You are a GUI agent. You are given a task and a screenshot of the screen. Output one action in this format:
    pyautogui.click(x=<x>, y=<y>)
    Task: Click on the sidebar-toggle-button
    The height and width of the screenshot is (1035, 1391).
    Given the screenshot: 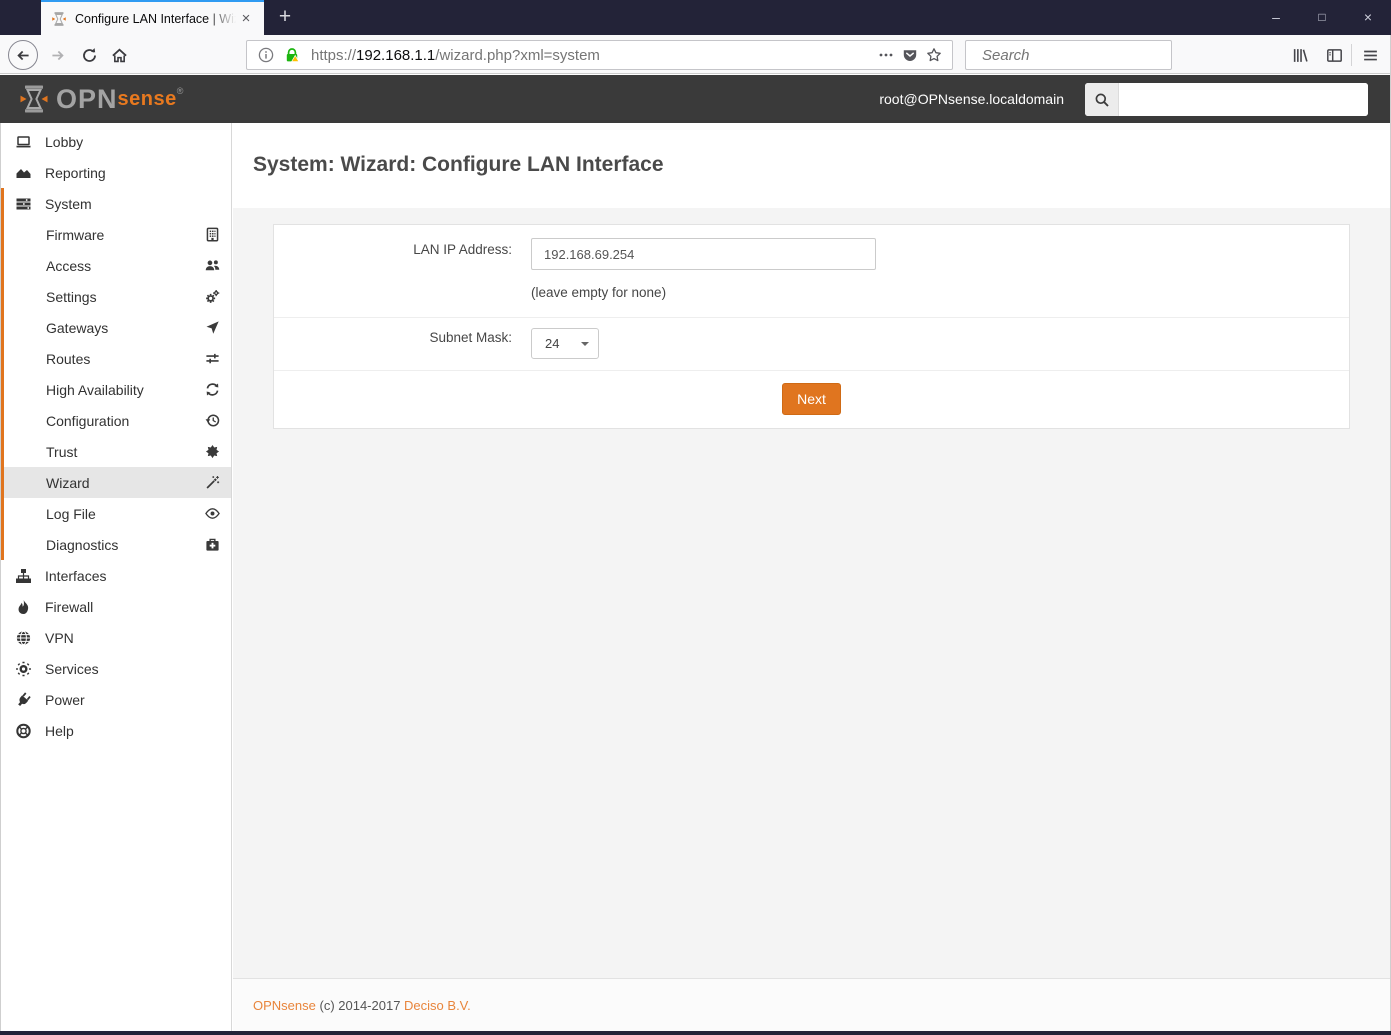 What is the action you would take?
    pyautogui.click(x=1334, y=55)
    